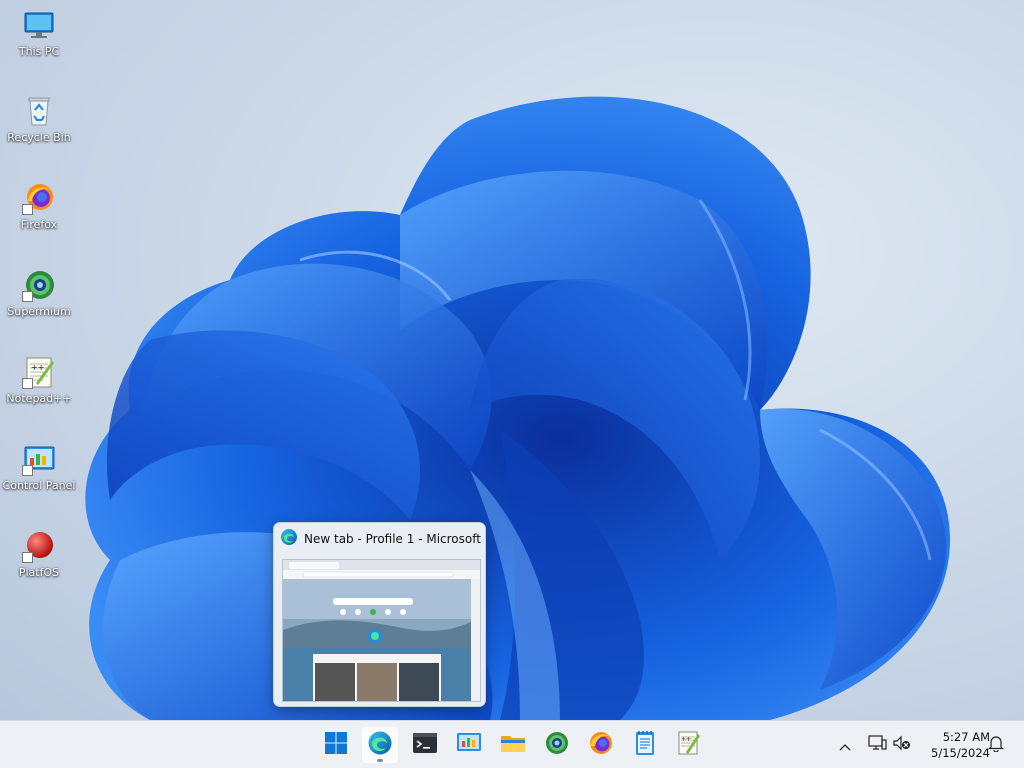 This screenshot has width=1024, height=768. What do you see at coordinates (954, 745) in the screenshot?
I see `system-clock: 5:27 AM 5/15/2024` at bounding box center [954, 745].